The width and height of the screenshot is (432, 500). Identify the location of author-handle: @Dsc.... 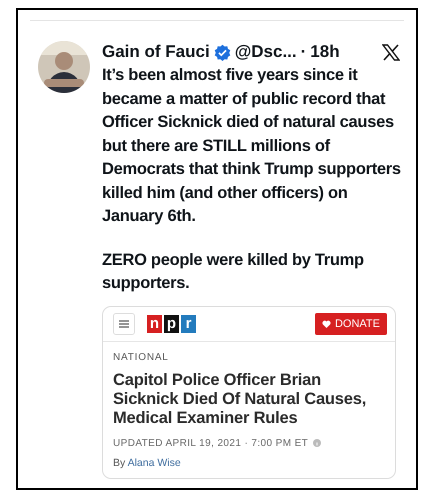
(265, 52).